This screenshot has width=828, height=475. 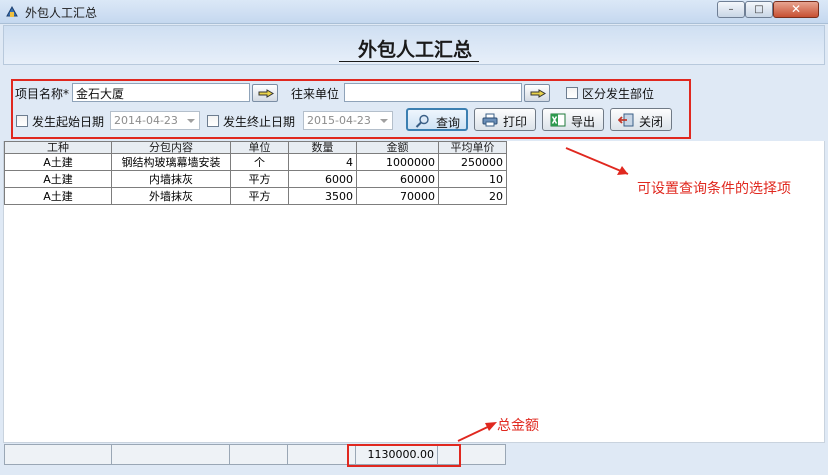 I want to click on start-date-checkbox, so click(x=22, y=121).